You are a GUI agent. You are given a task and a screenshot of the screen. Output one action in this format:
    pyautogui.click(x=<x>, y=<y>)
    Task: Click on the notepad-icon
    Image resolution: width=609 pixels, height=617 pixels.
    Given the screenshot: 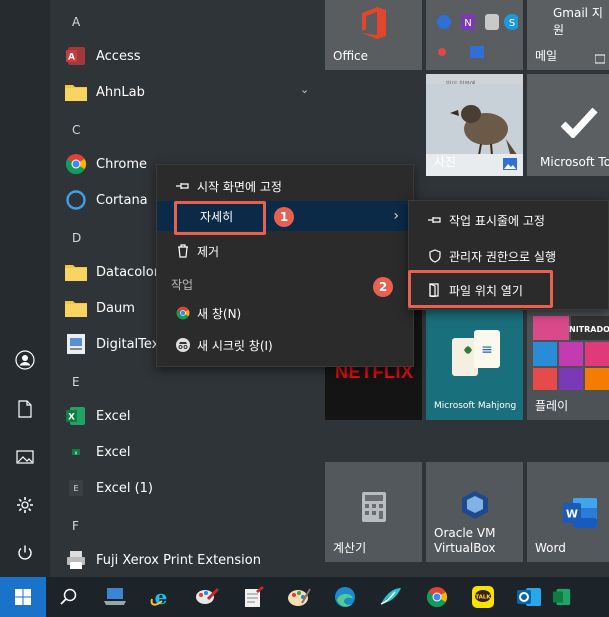 What is the action you would take?
    pyautogui.click(x=254, y=596)
    